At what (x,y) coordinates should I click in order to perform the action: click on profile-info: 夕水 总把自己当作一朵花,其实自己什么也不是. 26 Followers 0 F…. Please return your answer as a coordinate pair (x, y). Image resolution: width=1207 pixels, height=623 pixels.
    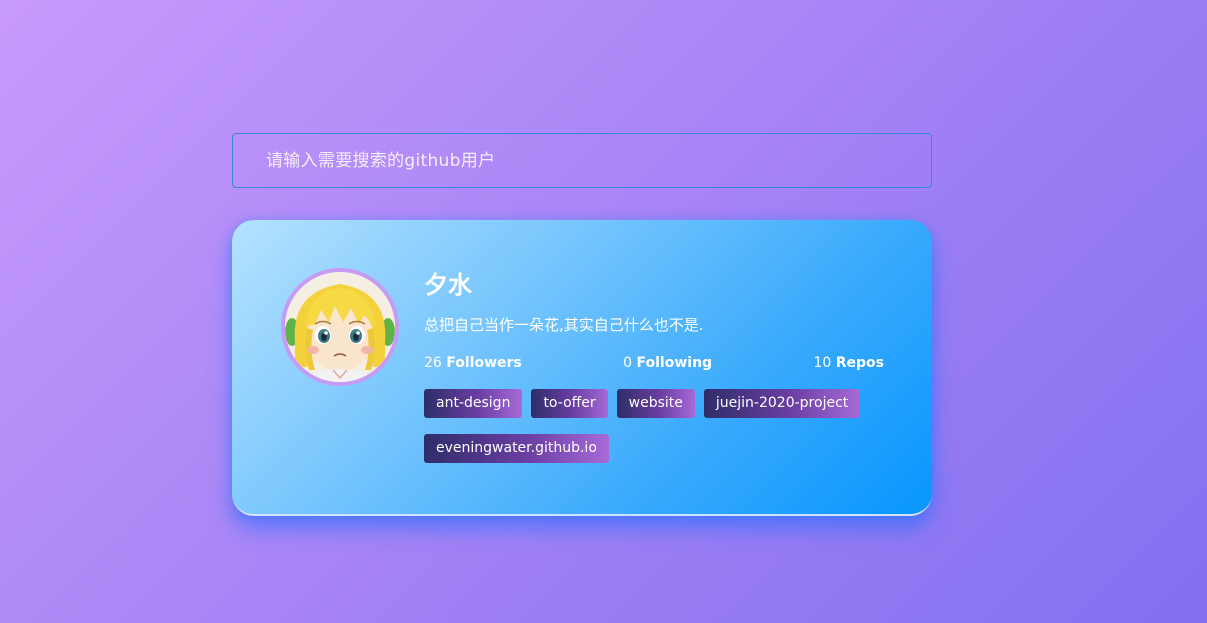
    Looking at the image, I should click on (659, 365).